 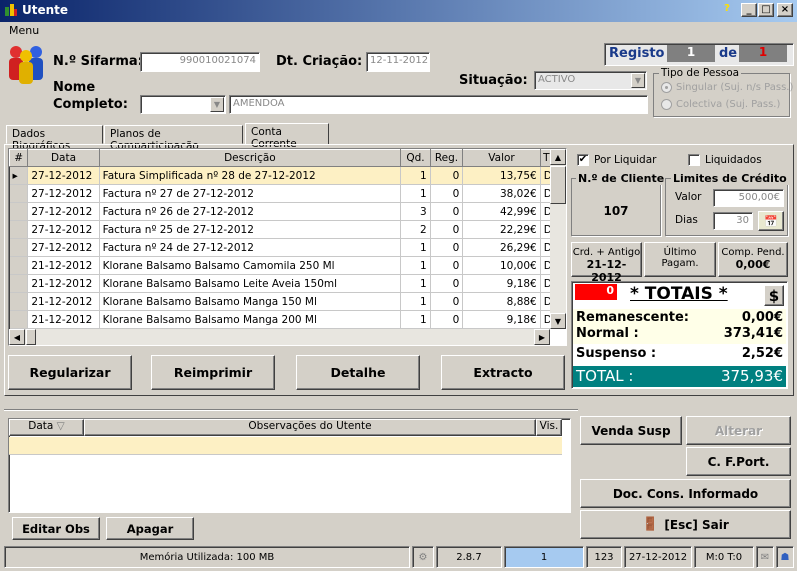 What do you see at coordinates (501, 158) in the screenshot?
I see `col-valor: Valor` at bounding box center [501, 158].